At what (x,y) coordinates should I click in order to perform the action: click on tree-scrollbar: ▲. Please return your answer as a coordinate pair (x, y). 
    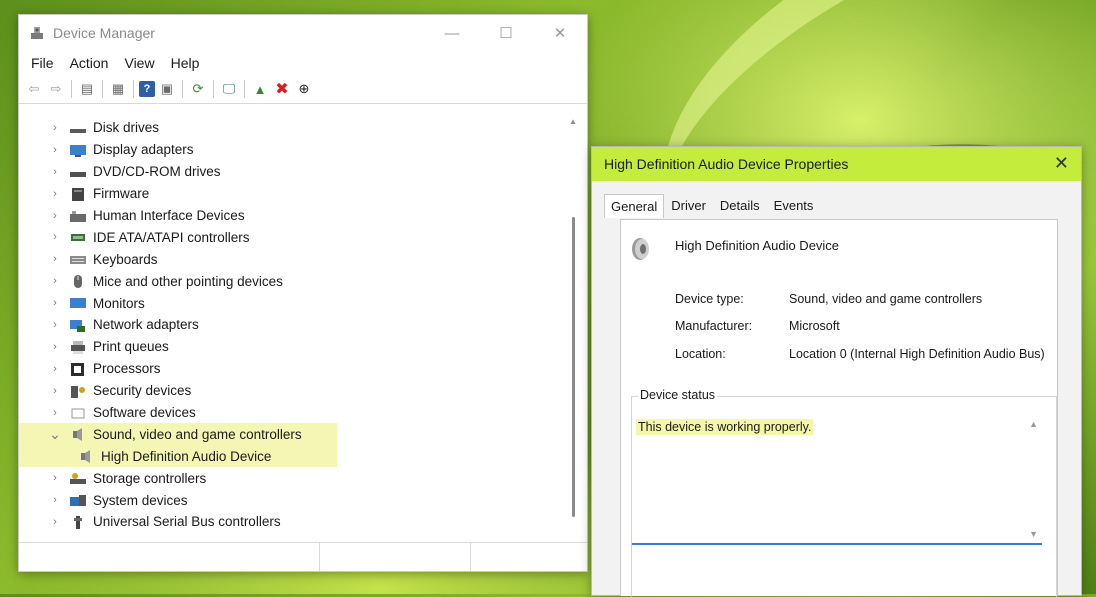
    Looking at the image, I should click on (574, 327).